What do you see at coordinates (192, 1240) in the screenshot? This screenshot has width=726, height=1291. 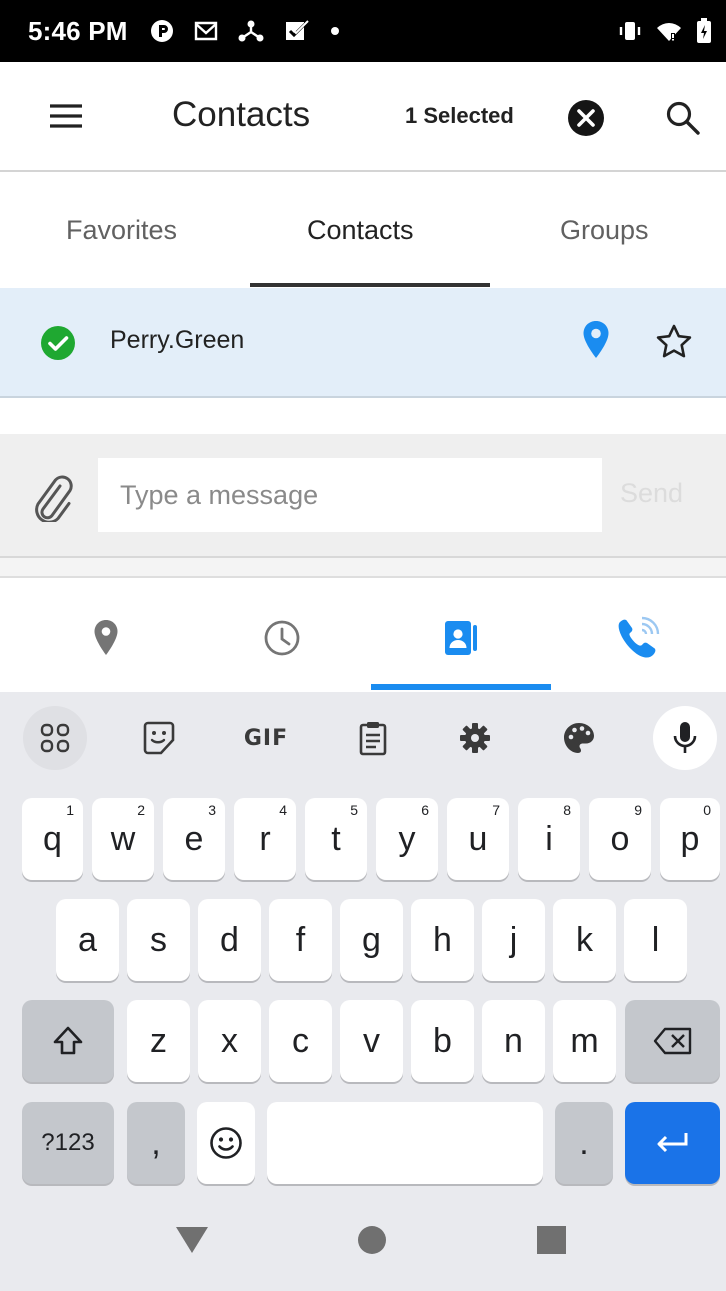 I see `system-back-button` at bounding box center [192, 1240].